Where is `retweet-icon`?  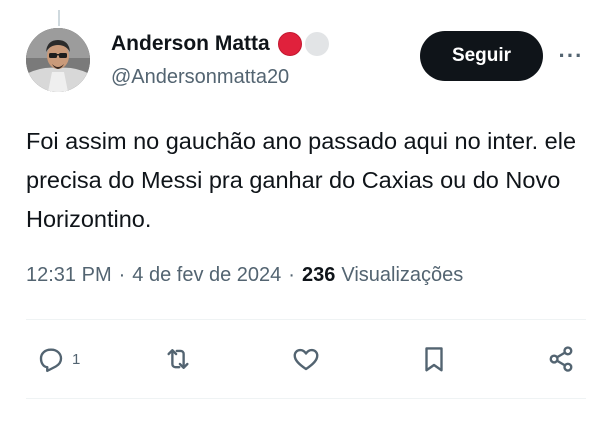
retweet-icon is located at coordinates (178, 359).